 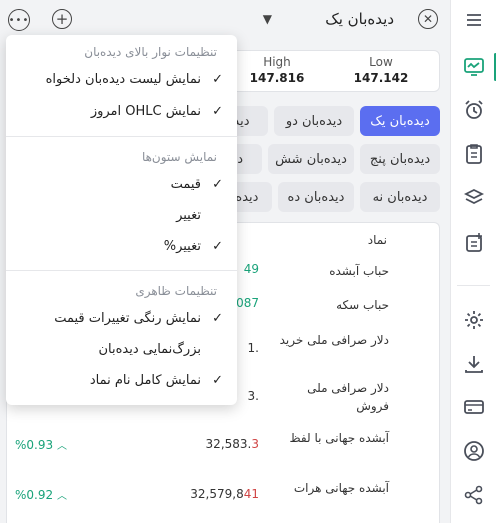 What do you see at coordinates (182, 246) in the screenshot?
I see `menu-item-change-percent: تغییر%` at bounding box center [182, 246].